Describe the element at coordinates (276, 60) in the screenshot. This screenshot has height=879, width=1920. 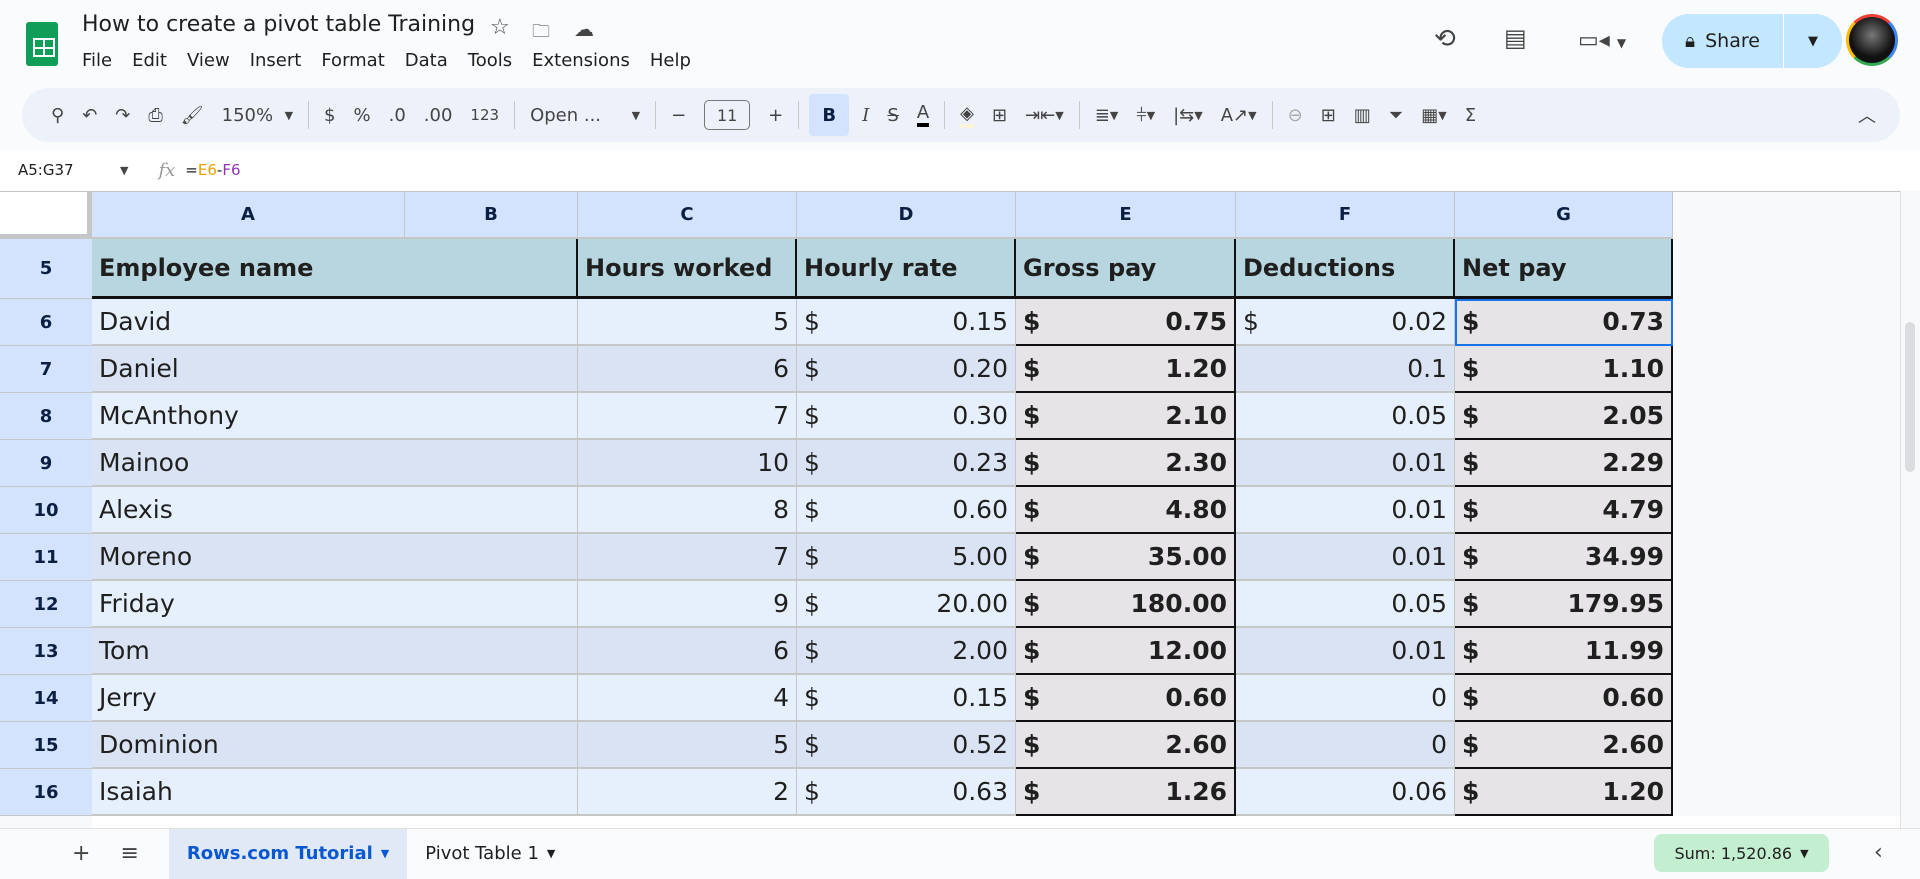
I see `menu-insert: Insert` at that location.